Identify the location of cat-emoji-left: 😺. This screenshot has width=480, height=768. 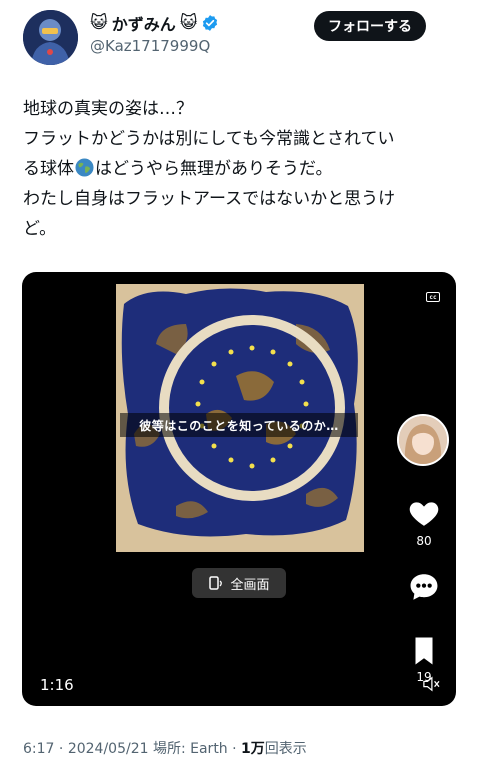
(99, 22).